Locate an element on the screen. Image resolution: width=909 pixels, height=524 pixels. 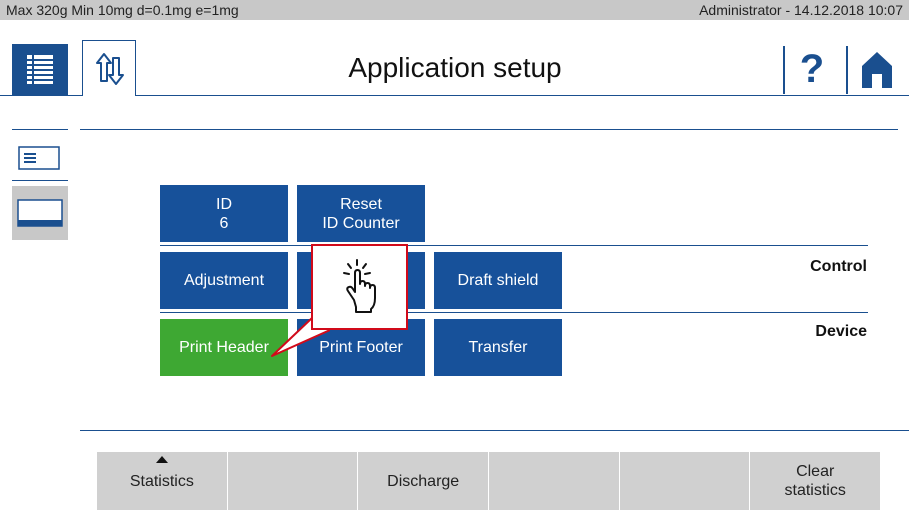
transfer-label: Transfer is located at coordinates (498, 347).